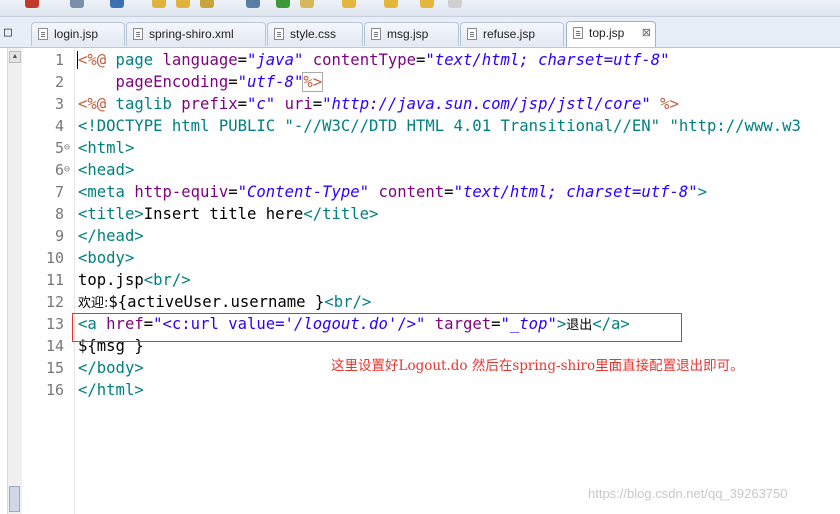 This screenshot has width=840, height=514. Describe the element at coordinates (153, 82) in the screenshot. I see `attribute-name: pageEncoding` at that location.